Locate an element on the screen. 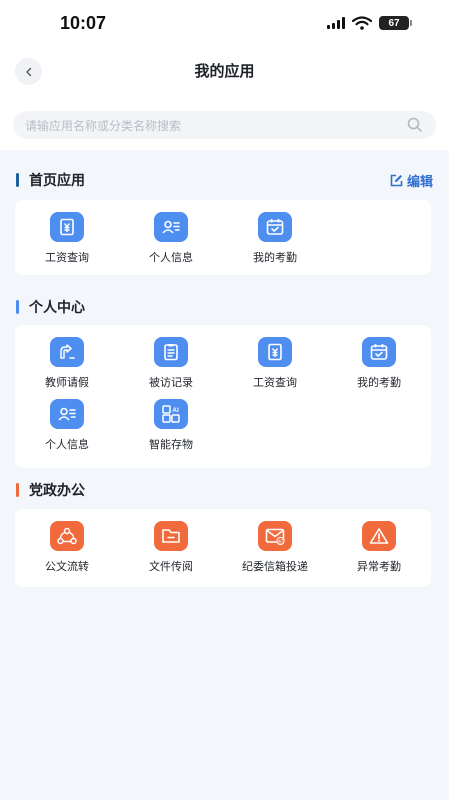  edit-button: 编辑 is located at coordinates (411, 180).